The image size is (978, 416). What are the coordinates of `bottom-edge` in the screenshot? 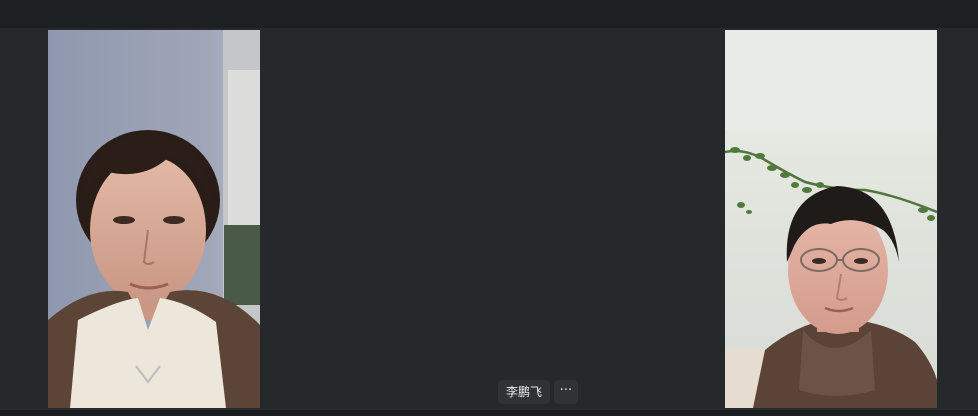 It's located at (489, 413).